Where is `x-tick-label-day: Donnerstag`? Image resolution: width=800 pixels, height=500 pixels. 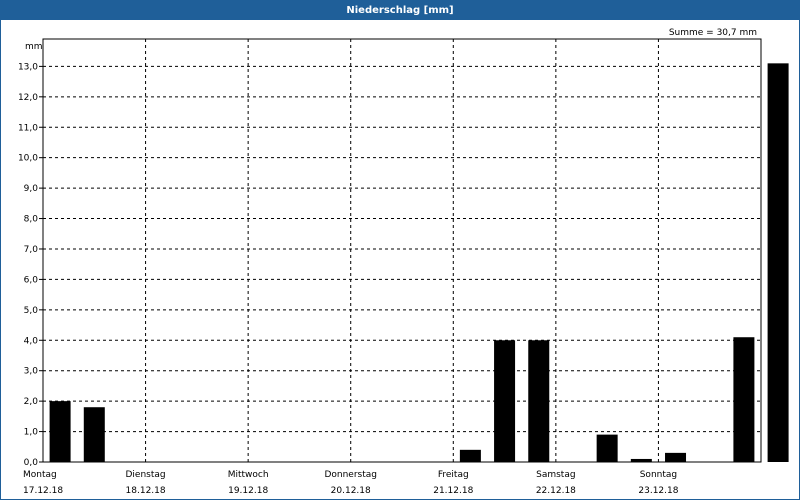
x-tick-label-day: Donnerstag is located at coordinates (350, 475).